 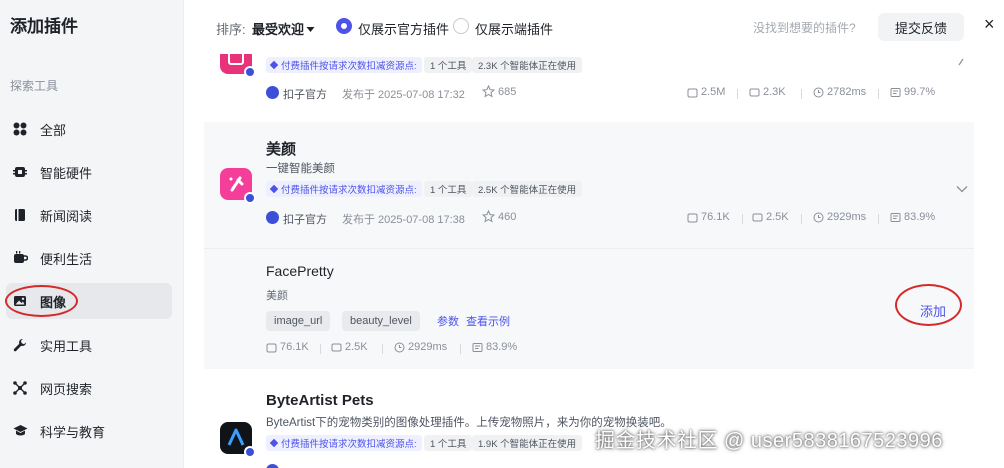 I want to click on param-tag-beauty-level: beauty_level, so click(x=381, y=321).